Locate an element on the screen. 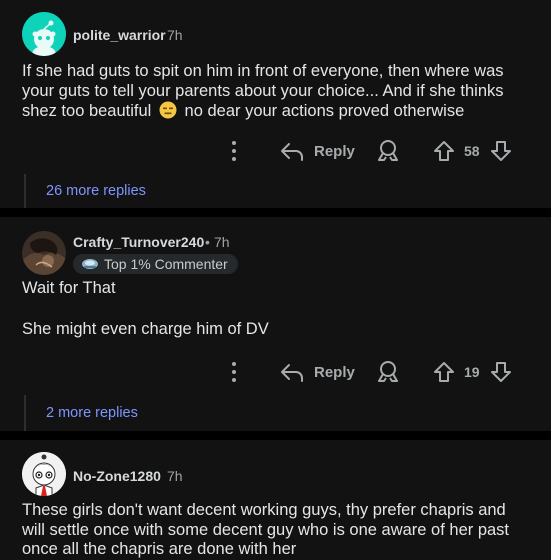 This screenshot has width=551, height=560. username: polite_warrior is located at coordinates (119, 35).